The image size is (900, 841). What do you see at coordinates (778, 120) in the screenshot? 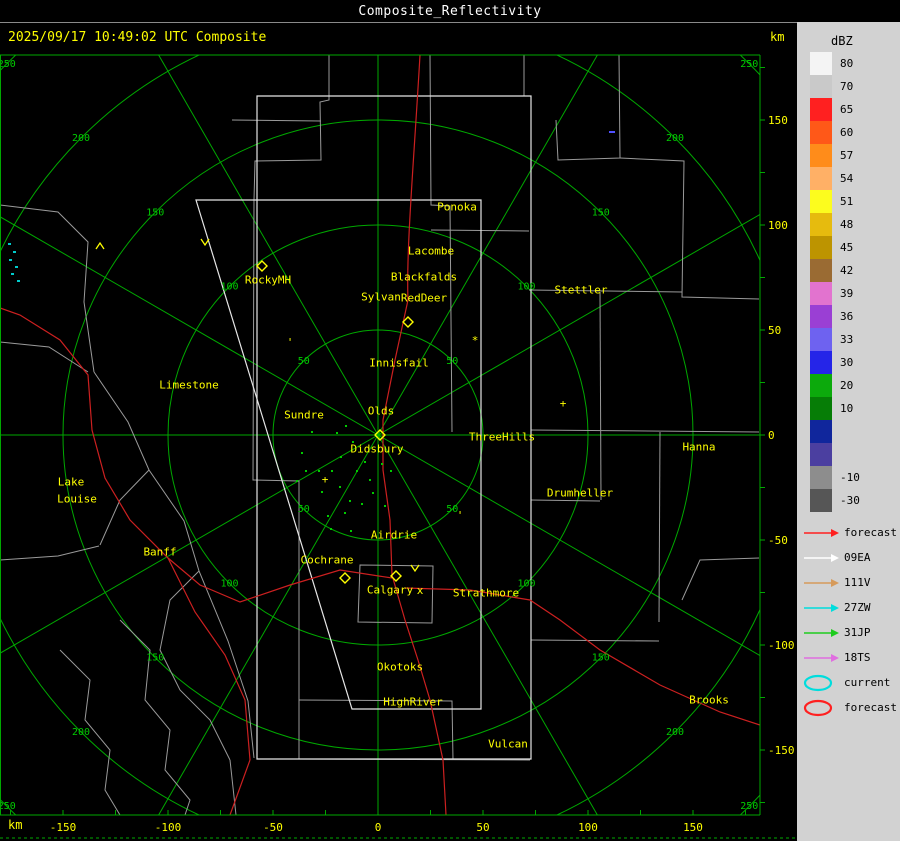
I see `y-axis-label: 150` at bounding box center [778, 120].